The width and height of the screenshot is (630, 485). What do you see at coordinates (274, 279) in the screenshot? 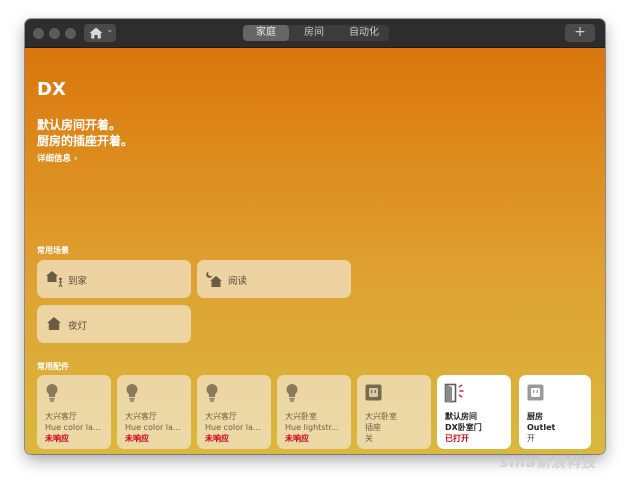
I see `scene-reading: 阅读` at bounding box center [274, 279].